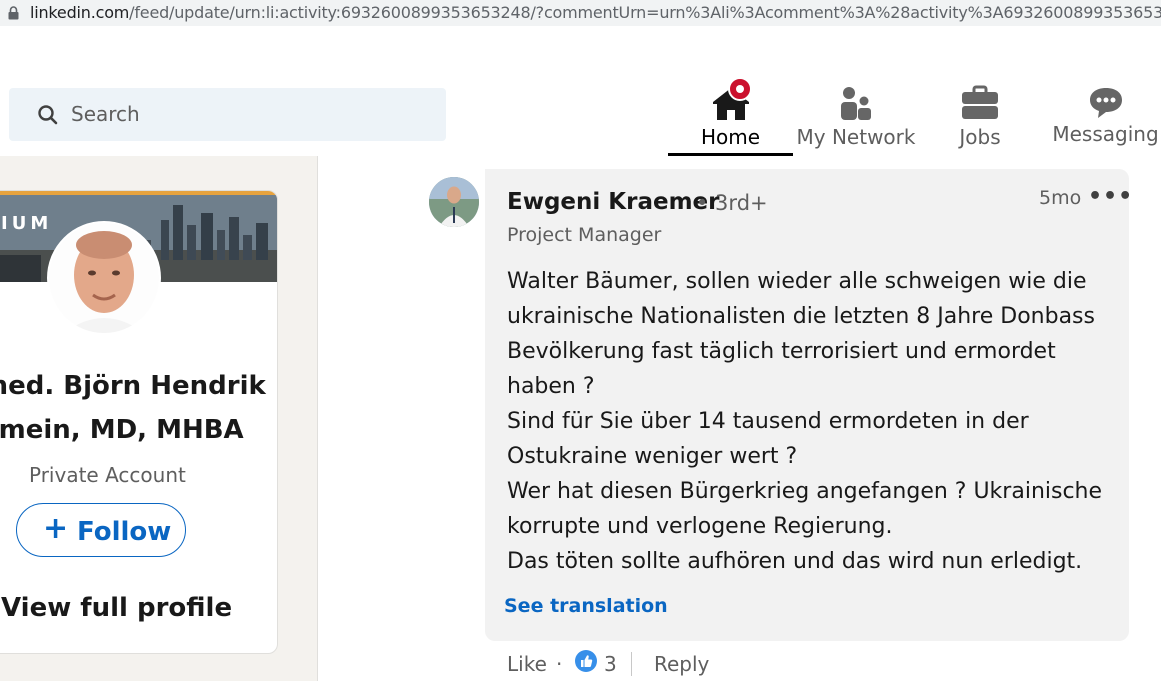 This screenshot has width=1161, height=681. I want to click on like-reaction-icon, so click(586, 661).